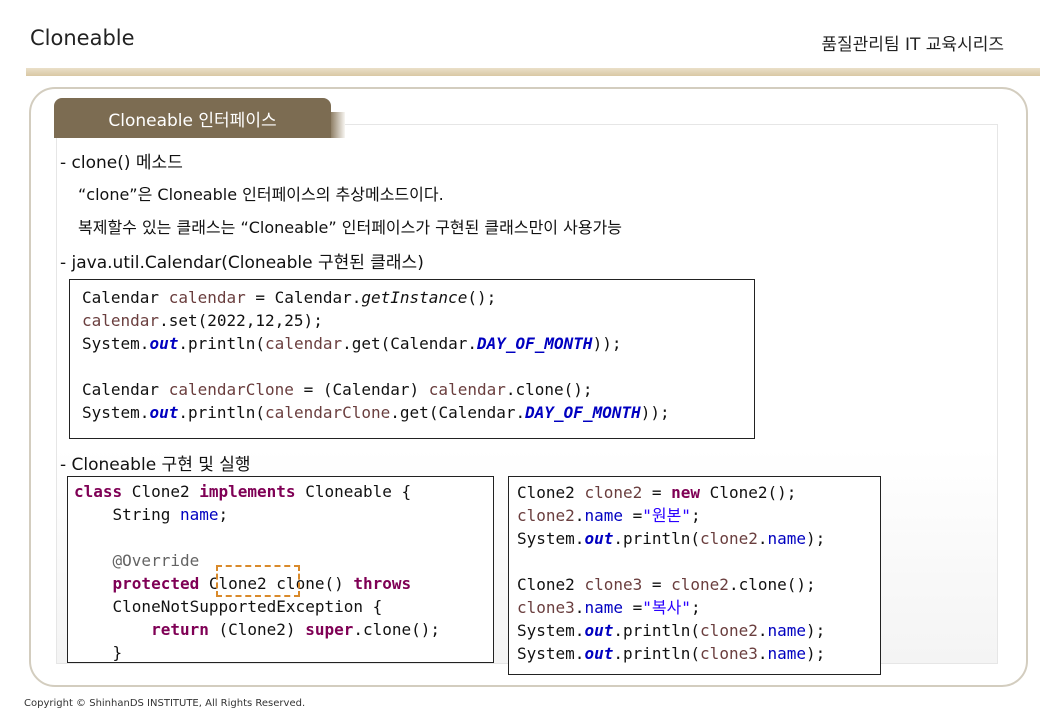 This screenshot has width=1040, height=720. What do you see at coordinates (280, 652) in the screenshot?
I see `code-line: }` at bounding box center [280, 652].